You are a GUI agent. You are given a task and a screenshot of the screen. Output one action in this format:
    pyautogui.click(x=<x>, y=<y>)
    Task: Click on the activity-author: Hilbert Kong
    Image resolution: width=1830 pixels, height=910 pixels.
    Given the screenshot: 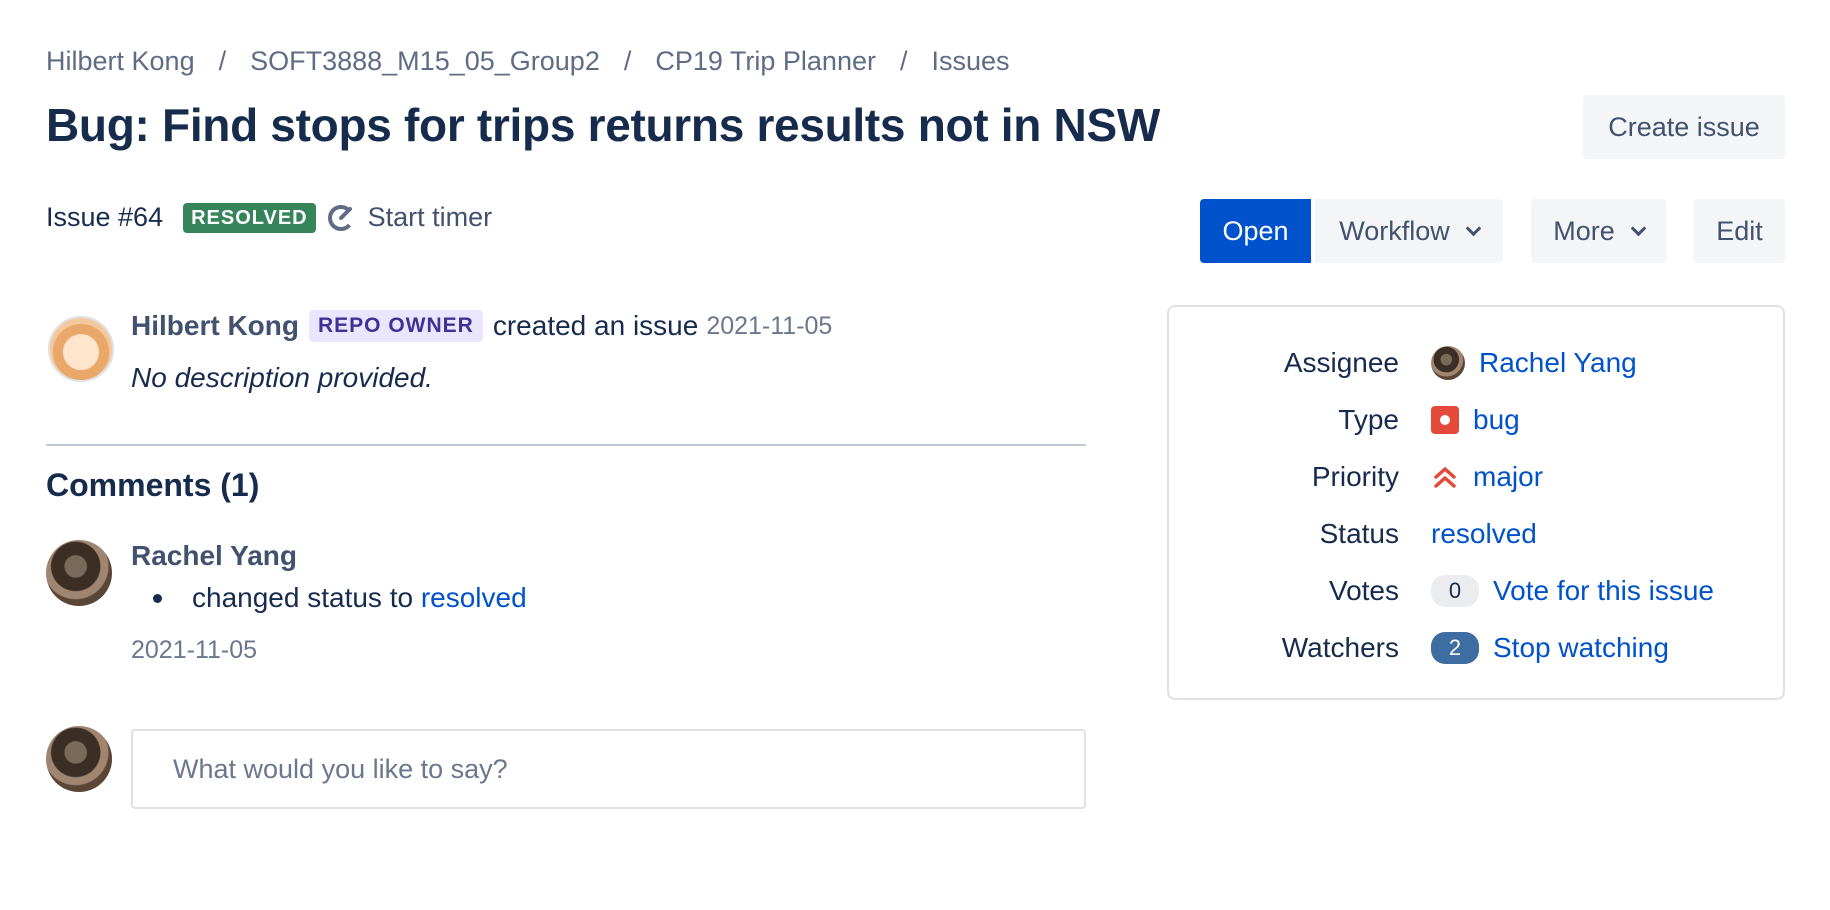 What is the action you would take?
    pyautogui.click(x=215, y=326)
    